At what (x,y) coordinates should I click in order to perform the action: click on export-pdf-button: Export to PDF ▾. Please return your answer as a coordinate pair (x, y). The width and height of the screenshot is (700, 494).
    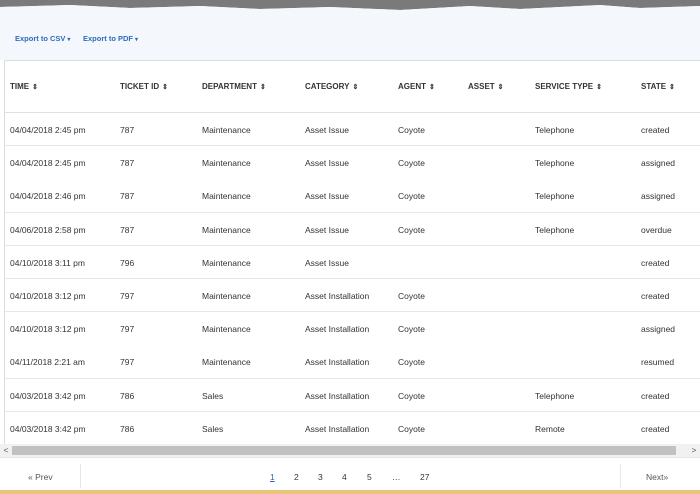
    Looking at the image, I should click on (110, 38).